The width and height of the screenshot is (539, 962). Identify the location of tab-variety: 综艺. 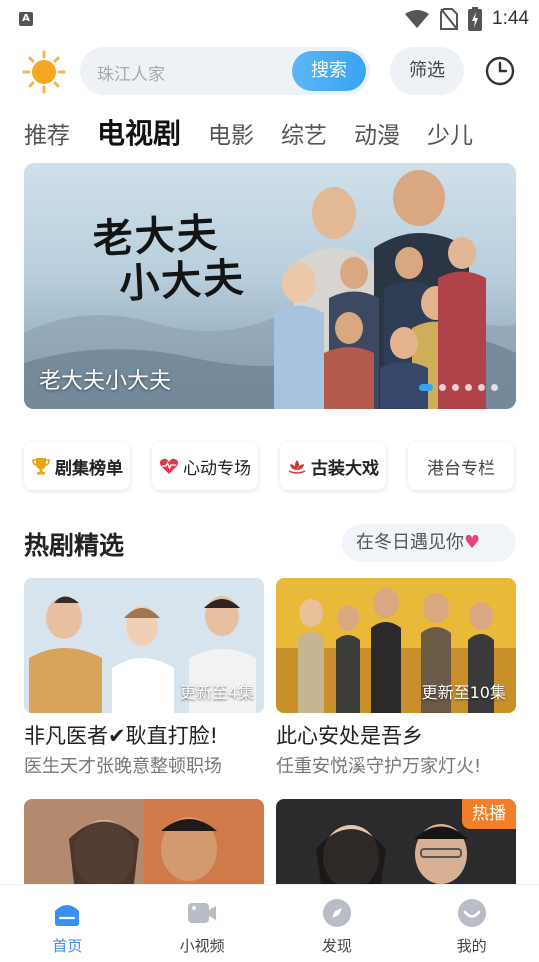
(304, 136).